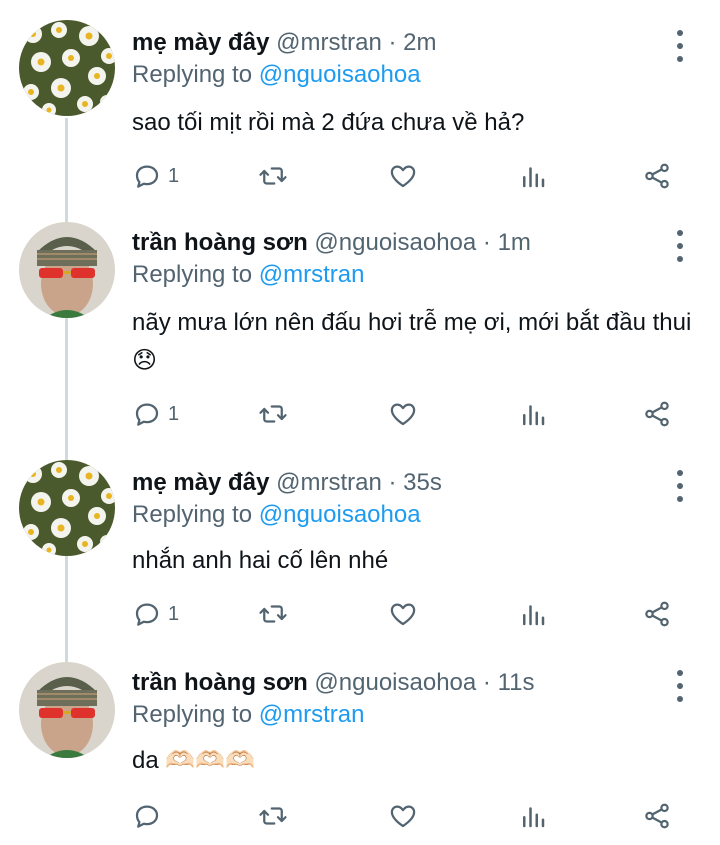  What do you see at coordinates (514, 242) in the screenshot?
I see `timestamp: 1m` at bounding box center [514, 242].